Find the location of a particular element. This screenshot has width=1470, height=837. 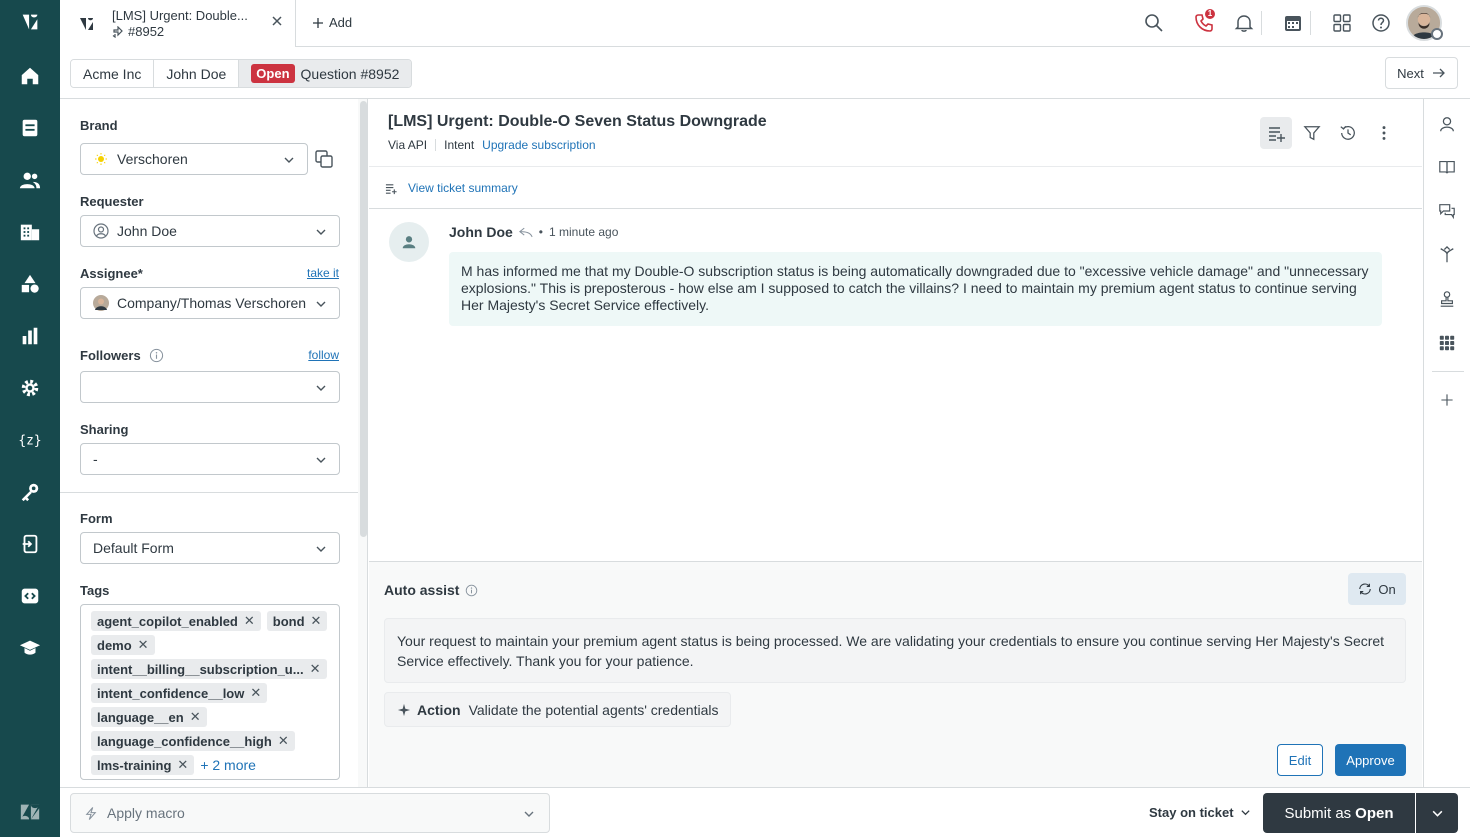

followers-select is located at coordinates (210, 387).